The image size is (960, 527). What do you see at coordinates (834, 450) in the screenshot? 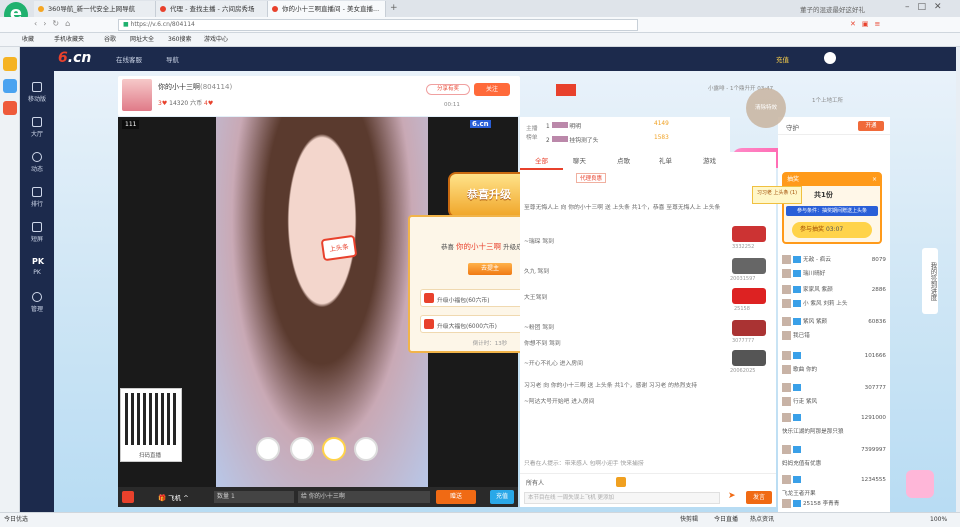
I see `fan-row: 7399997` at bounding box center [834, 450].